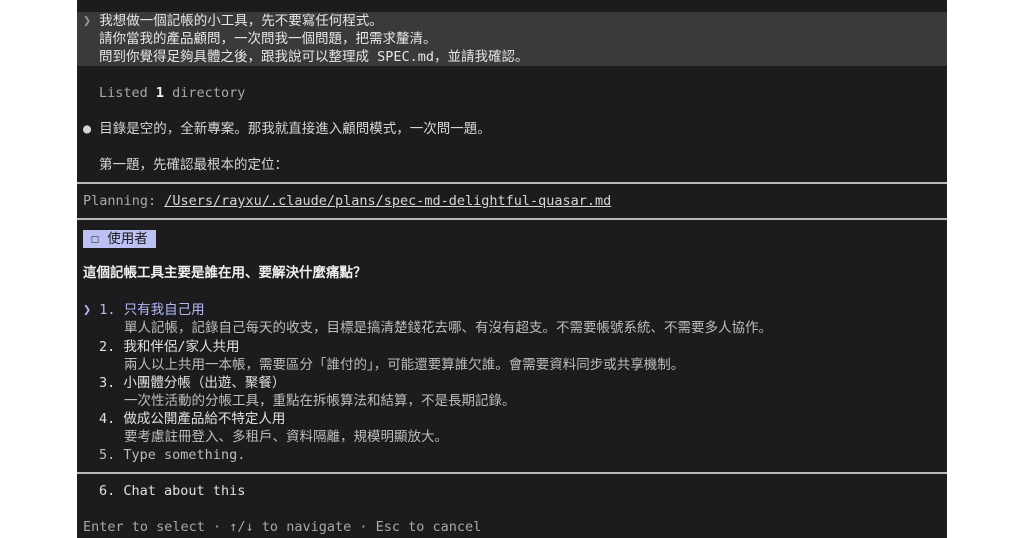  Describe the element at coordinates (523, 383) in the screenshot. I see `option-3: 3. 小團體分帳（出遊、聚餐）` at that location.